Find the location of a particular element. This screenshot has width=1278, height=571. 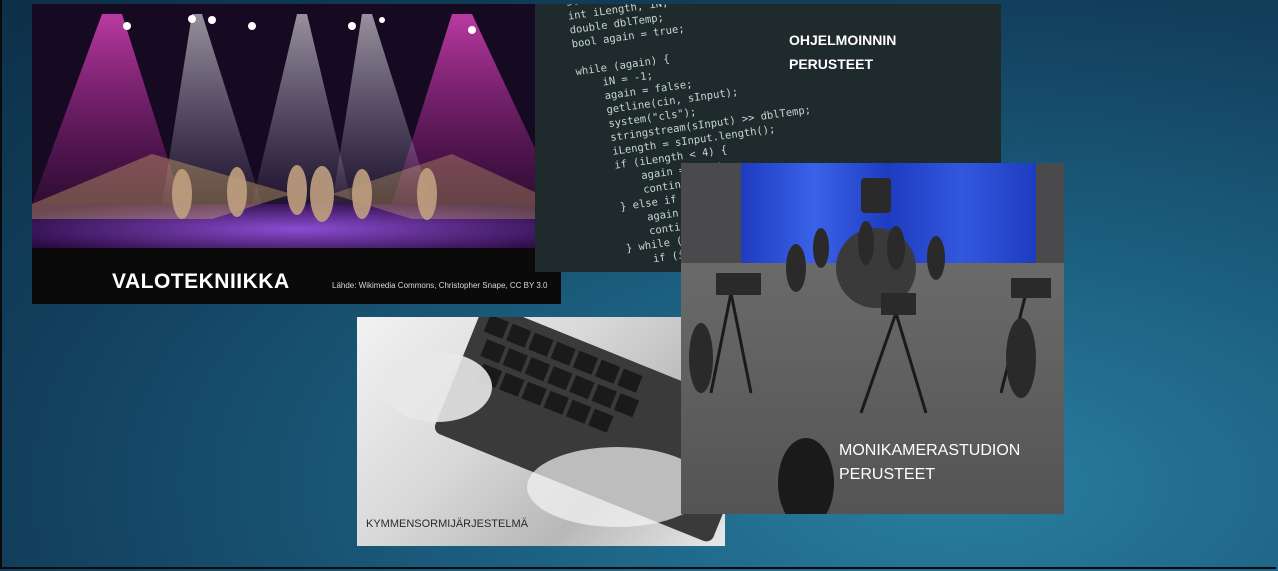

stage-photo-title: VALOTEKNIIKKA is located at coordinates (201, 281).